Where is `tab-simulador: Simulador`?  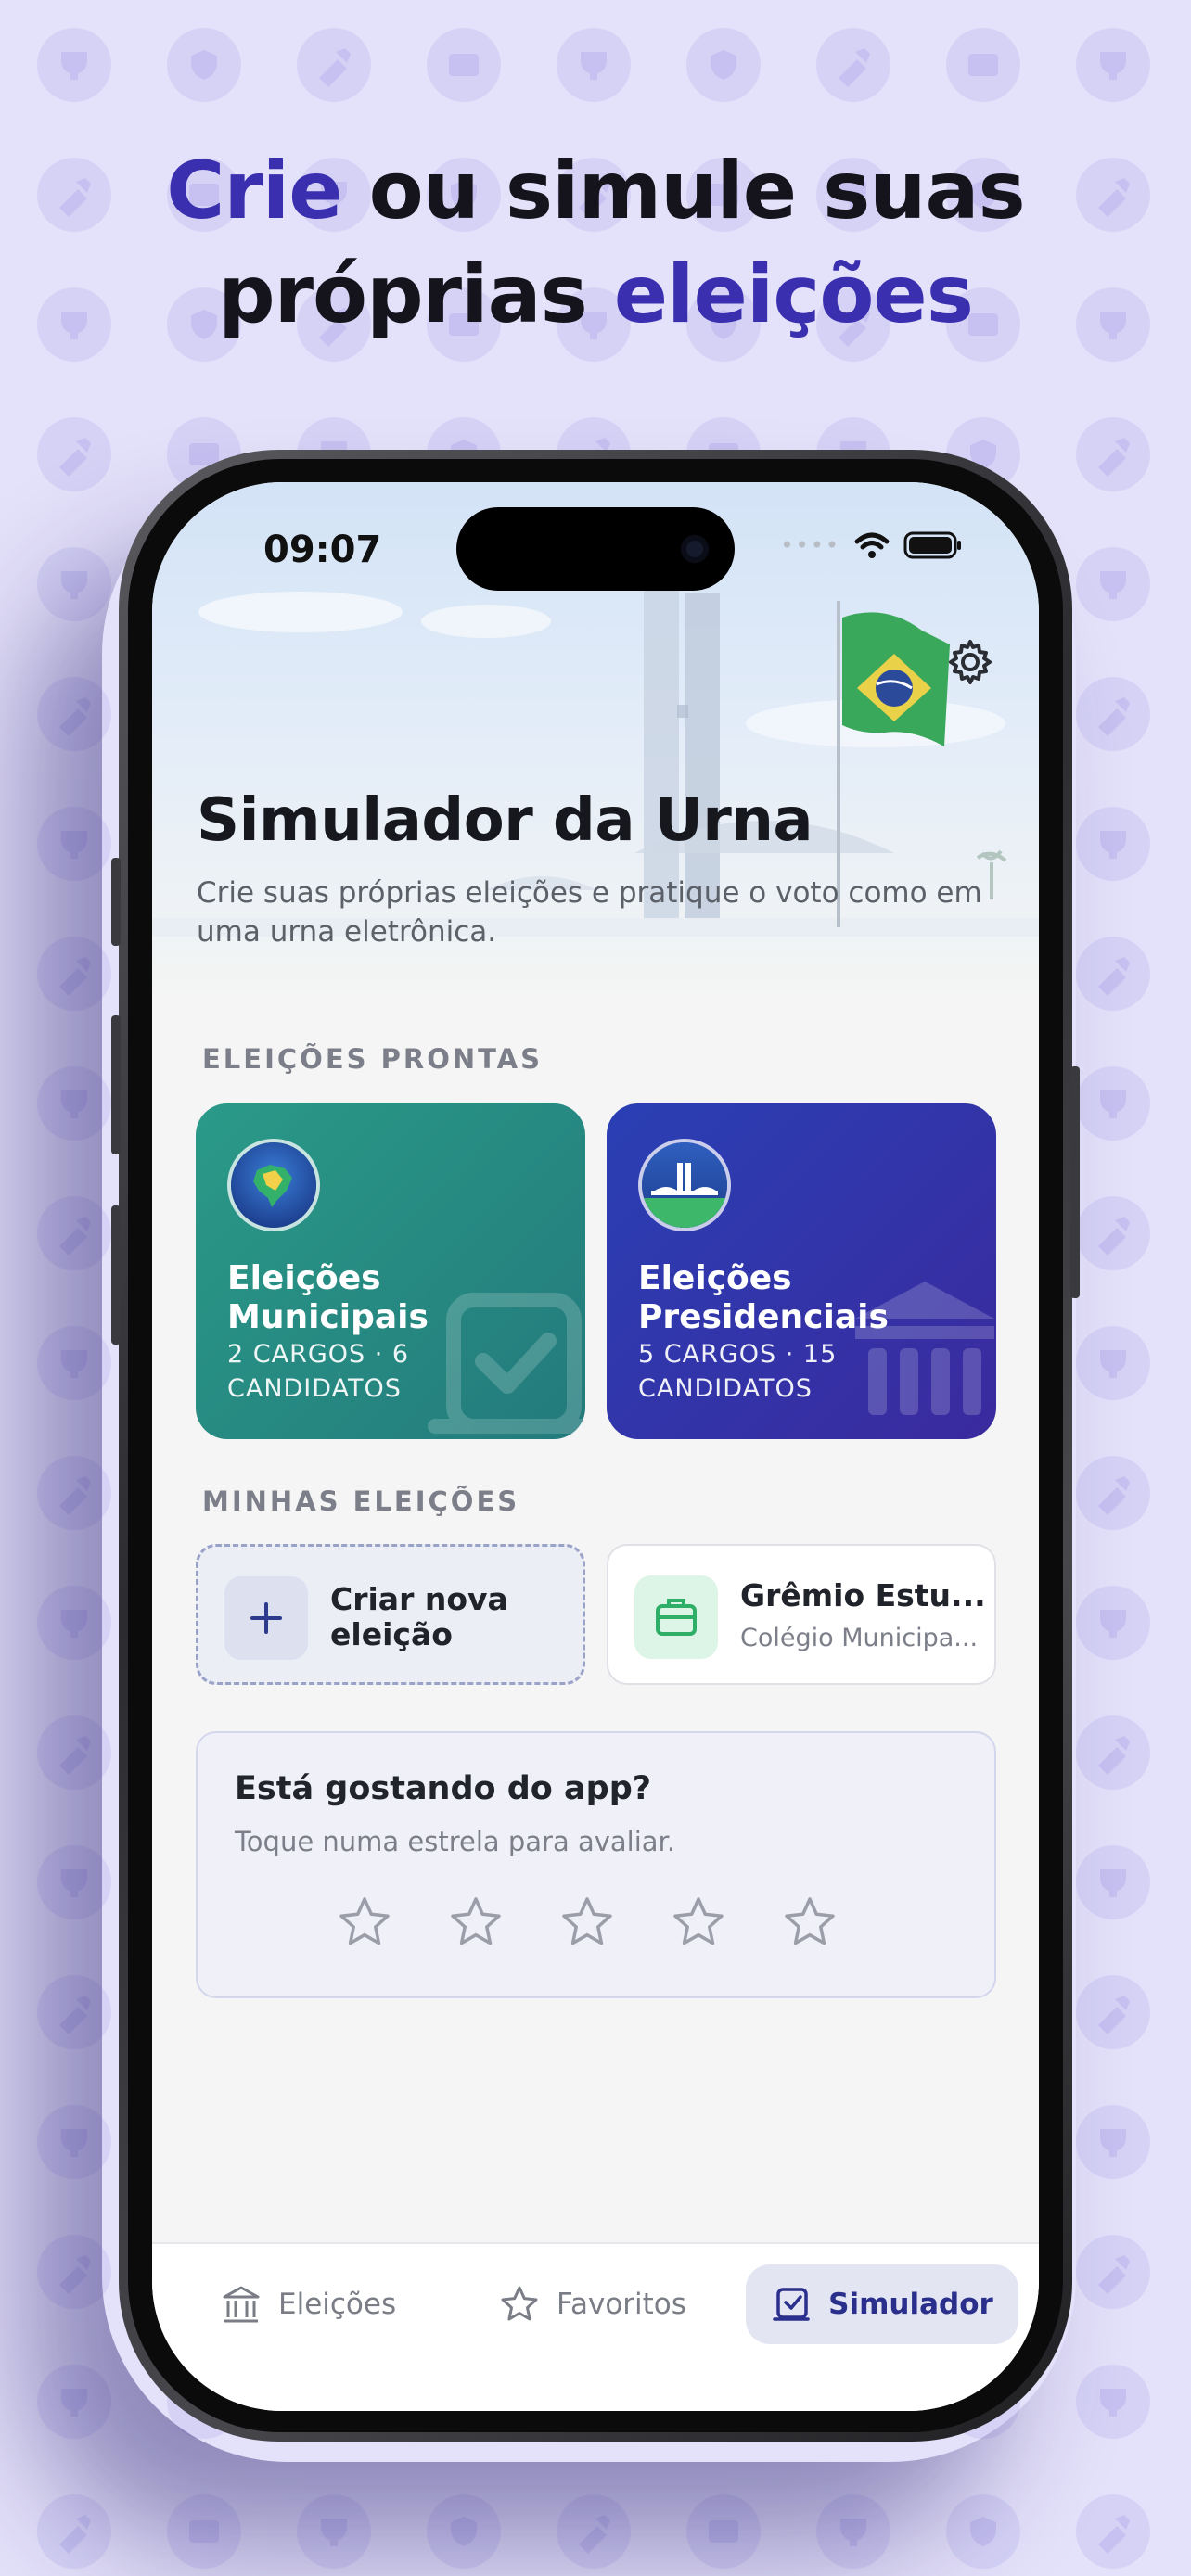 tab-simulador: Simulador is located at coordinates (882, 2304).